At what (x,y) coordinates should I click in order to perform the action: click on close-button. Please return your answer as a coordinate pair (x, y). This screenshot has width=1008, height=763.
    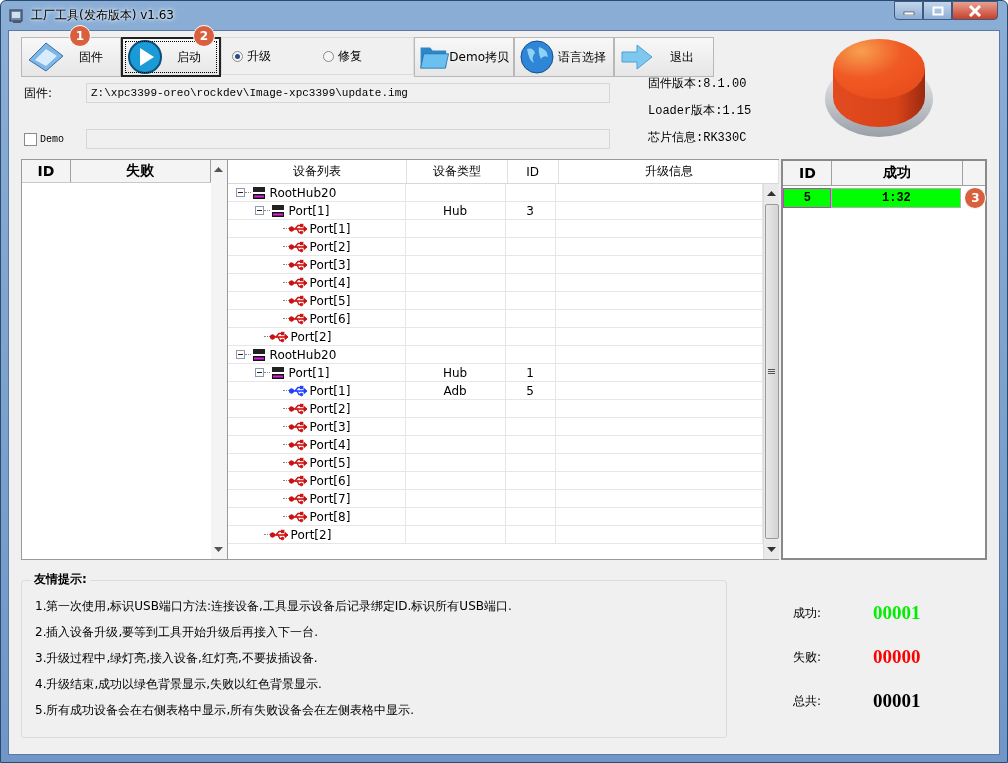
    Looking at the image, I should click on (975, 10).